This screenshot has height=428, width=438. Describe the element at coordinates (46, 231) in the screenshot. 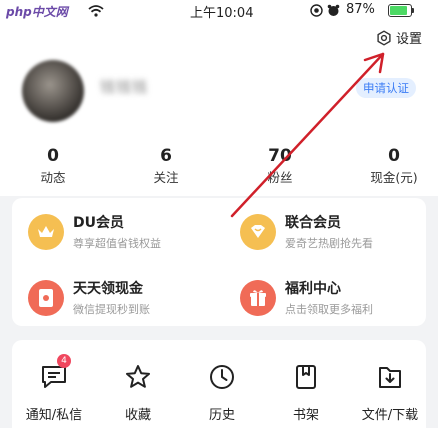

I see `crown-icon` at that location.